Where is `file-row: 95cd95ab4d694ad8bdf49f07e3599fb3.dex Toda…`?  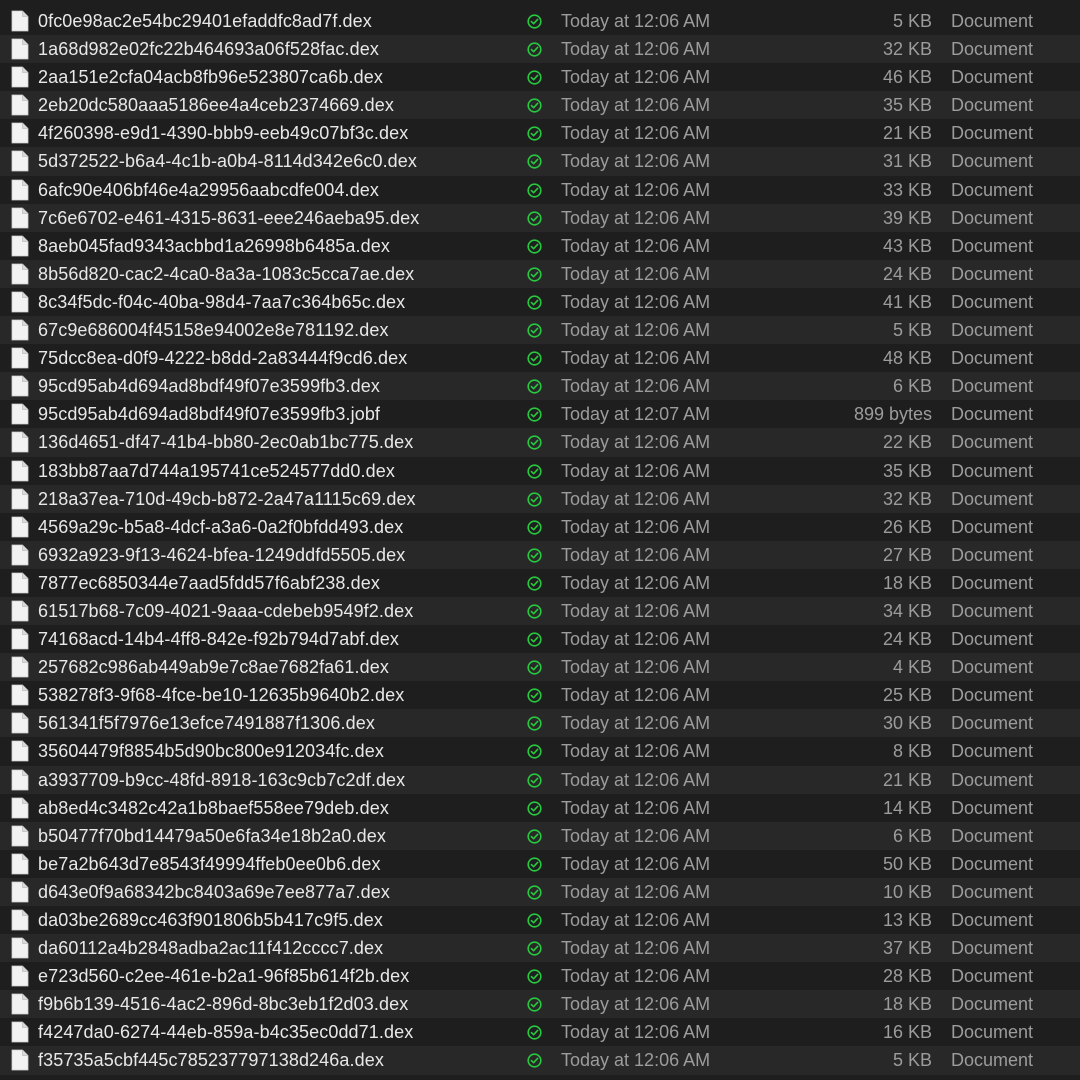 file-row: 95cd95ab4d694ad8bdf49f07e3599fb3.dex Toda… is located at coordinates (540, 386).